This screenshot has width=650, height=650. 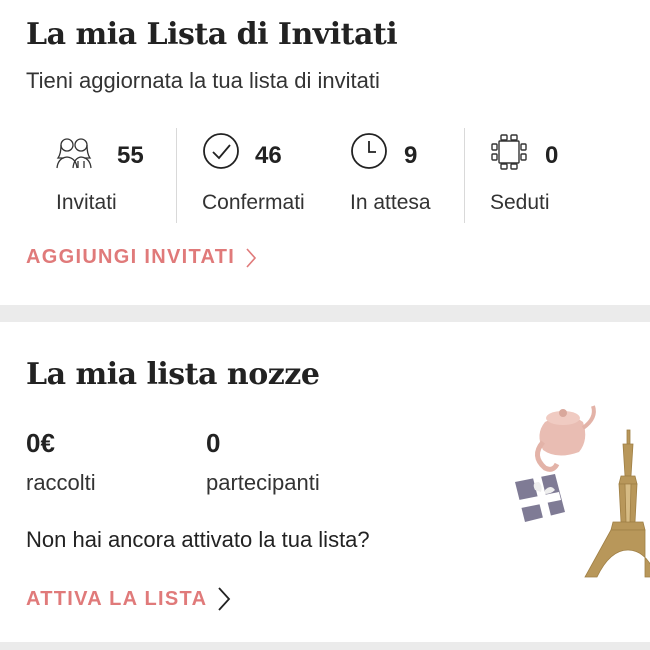 I want to click on clock-icon, so click(x=370, y=152).